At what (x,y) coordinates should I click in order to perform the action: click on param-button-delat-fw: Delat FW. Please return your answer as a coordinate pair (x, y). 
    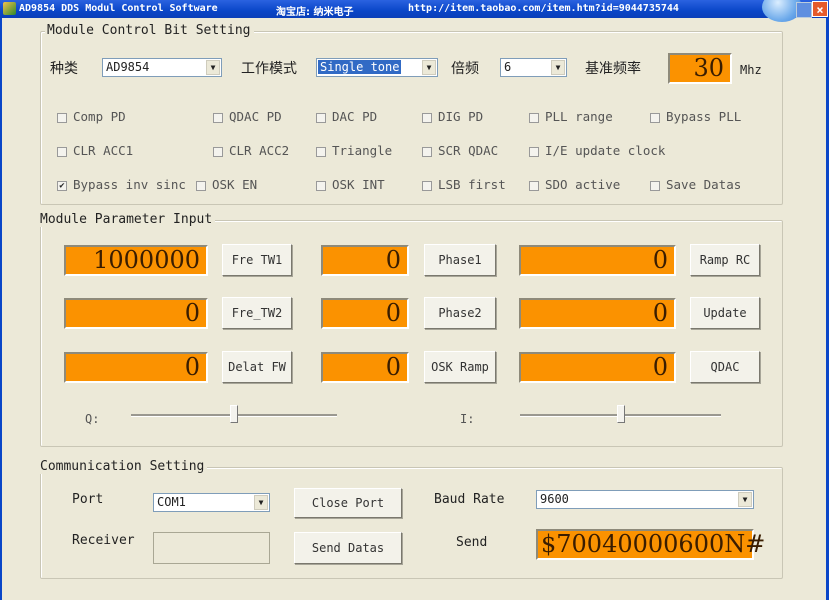
    Looking at the image, I should click on (257, 367).